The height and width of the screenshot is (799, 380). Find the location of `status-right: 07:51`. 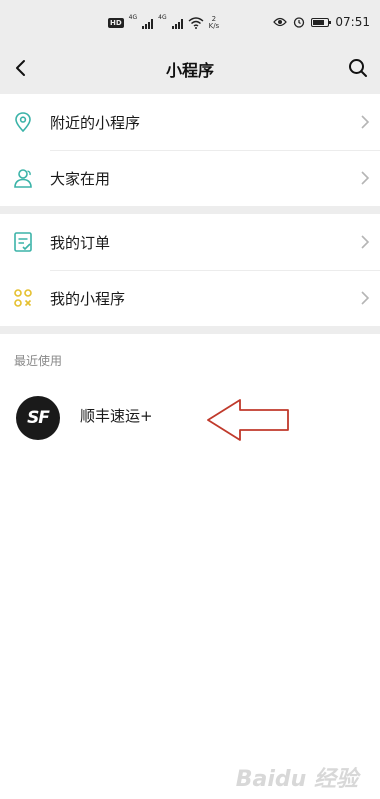

status-right: 07:51 is located at coordinates (321, 22).